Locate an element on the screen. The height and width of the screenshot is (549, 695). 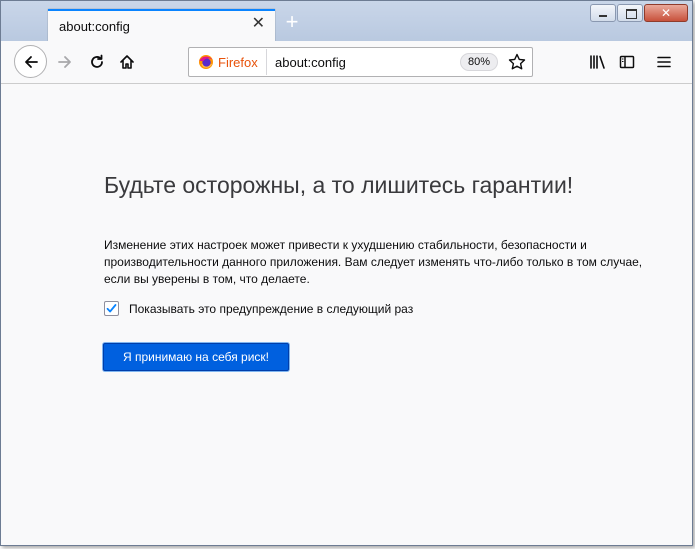
new-tab-button: + is located at coordinates (292, 22).